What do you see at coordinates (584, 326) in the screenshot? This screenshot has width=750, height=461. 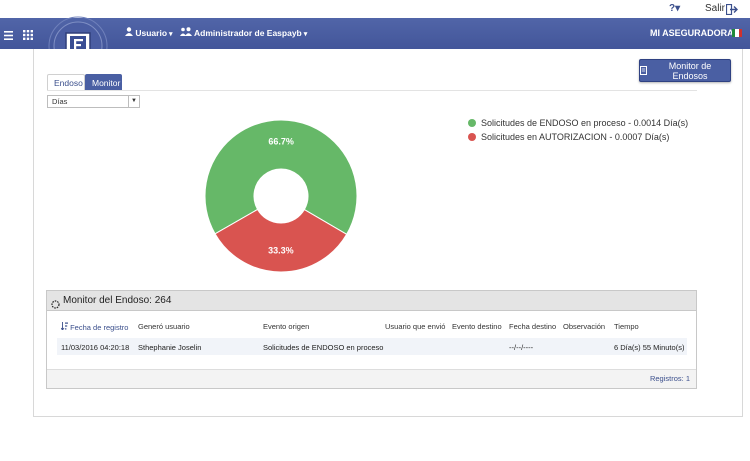 I see `column-header-observacion: Observación` at bounding box center [584, 326].